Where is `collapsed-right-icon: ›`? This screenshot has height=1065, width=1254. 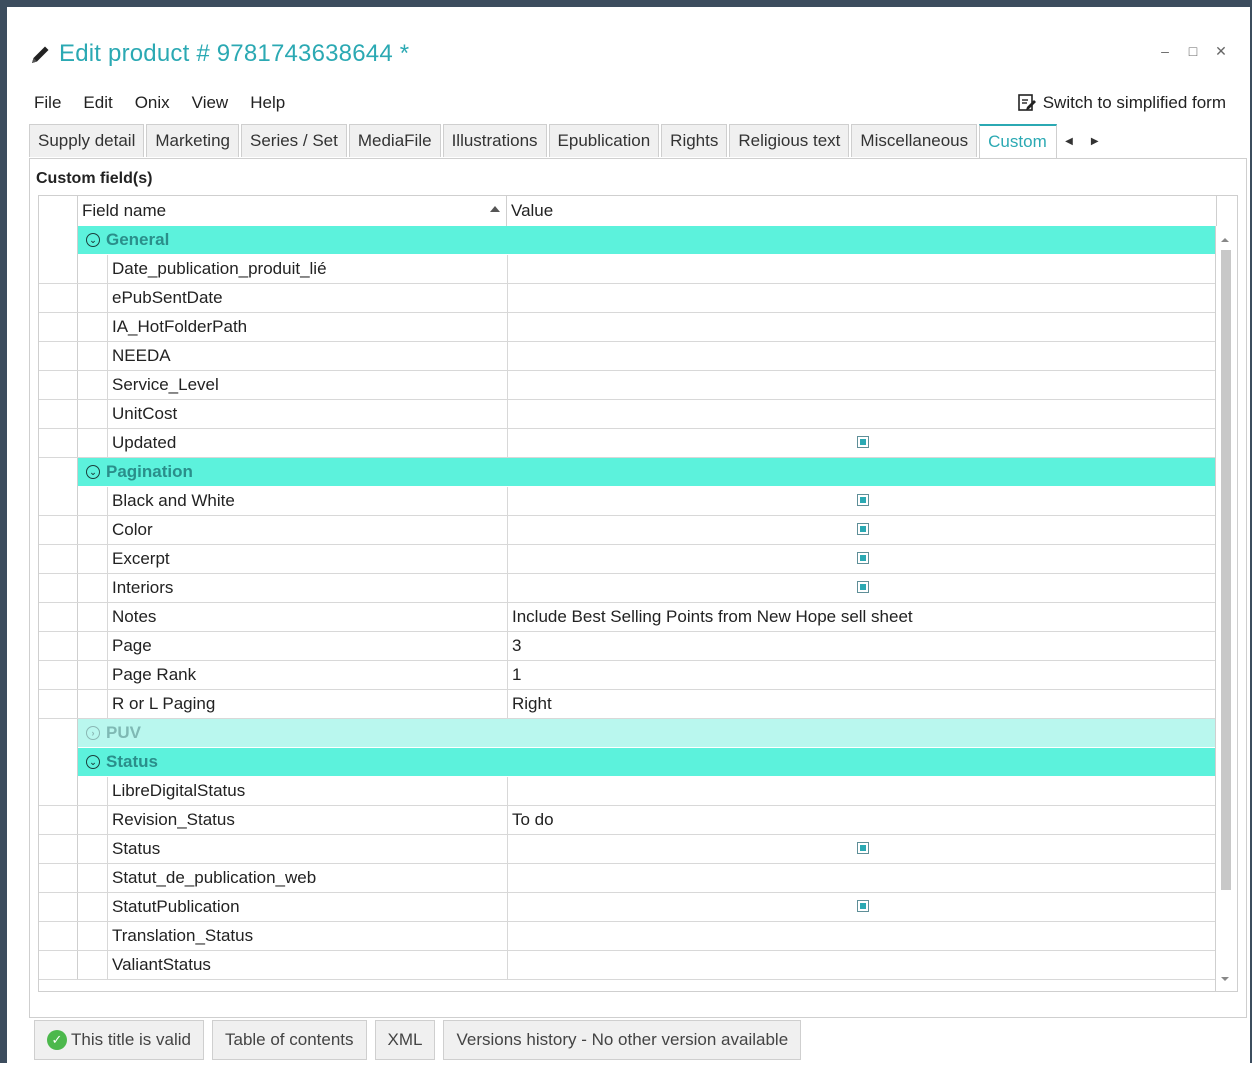
collapsed-right-icon: › is located at coordinates (93, 733).